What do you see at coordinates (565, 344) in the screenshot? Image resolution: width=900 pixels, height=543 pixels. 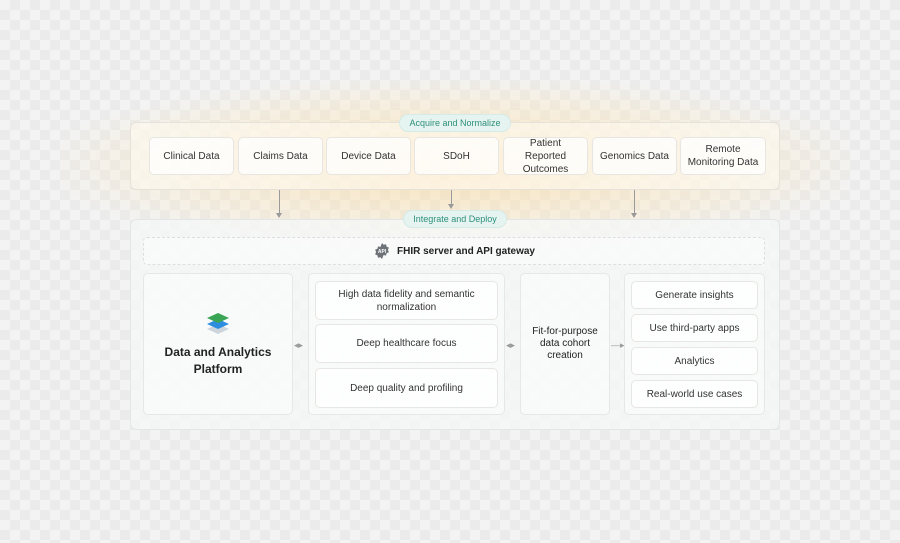 I see `cohort-panel: Fit-for-purpose data cohort creation` at bounding box center [565, 344].